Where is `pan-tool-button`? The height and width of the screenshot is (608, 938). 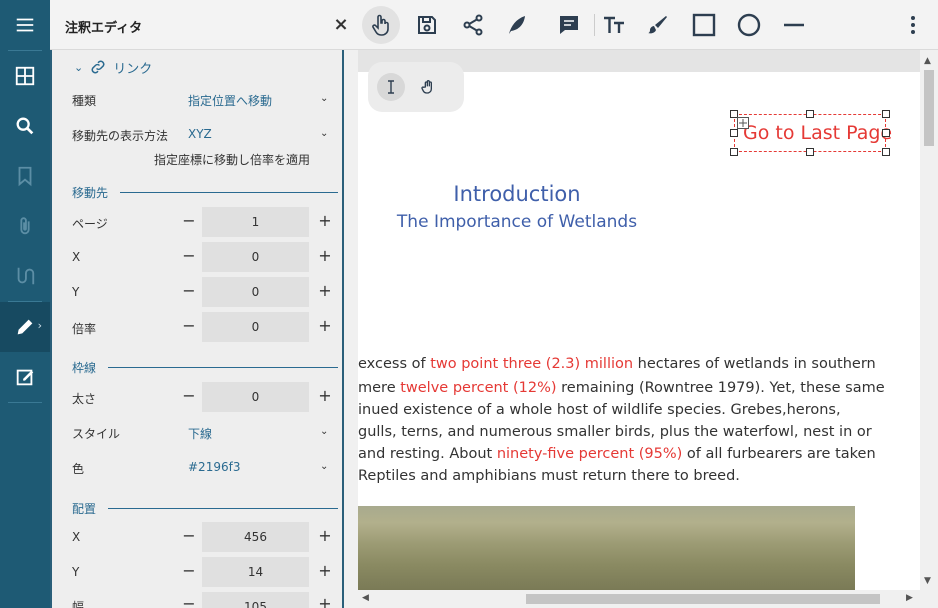 pan-tool-button is located at coordinates (381, 25).